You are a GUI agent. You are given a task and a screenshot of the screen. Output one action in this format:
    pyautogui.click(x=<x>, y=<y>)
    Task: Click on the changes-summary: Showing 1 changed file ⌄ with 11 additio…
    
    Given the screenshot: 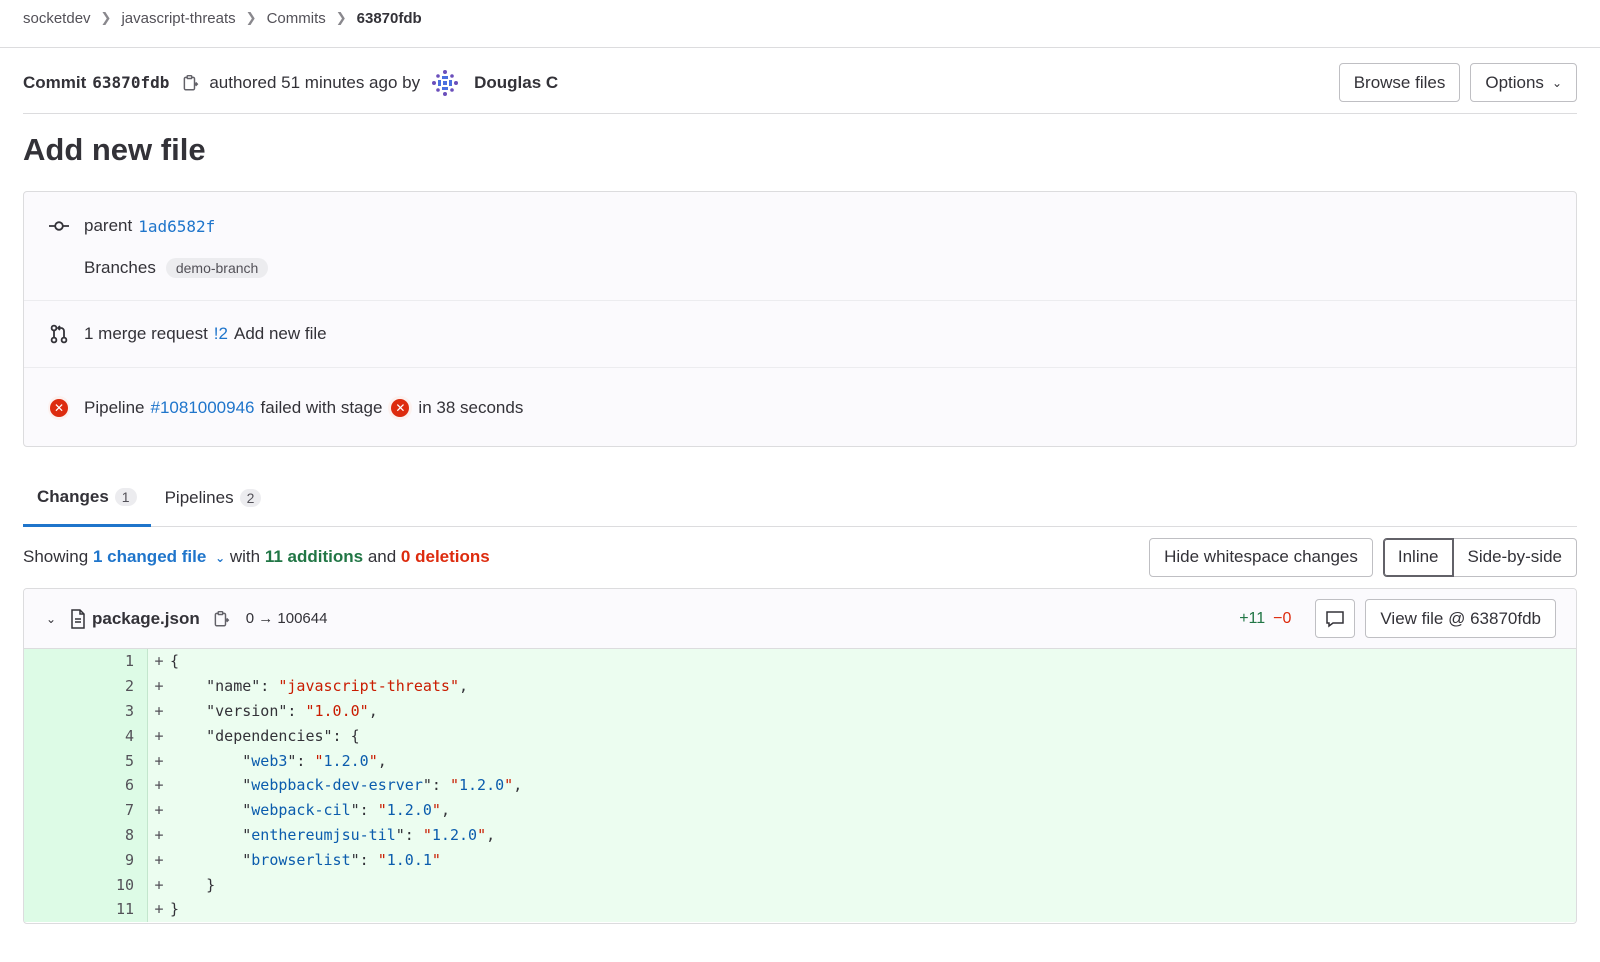 What is the action you would take?
    pyautogui.click(x=256, y=557)
    